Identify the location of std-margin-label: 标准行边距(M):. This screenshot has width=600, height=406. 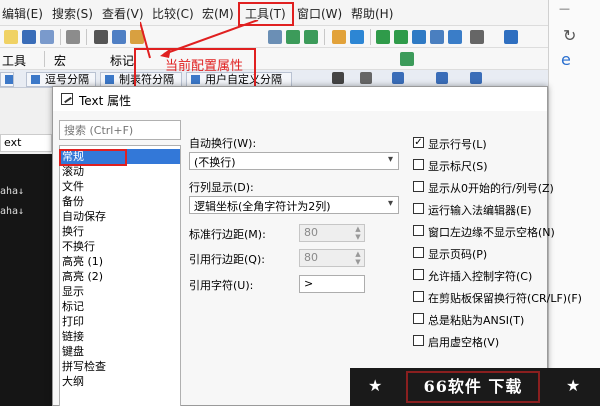
(227, 234).